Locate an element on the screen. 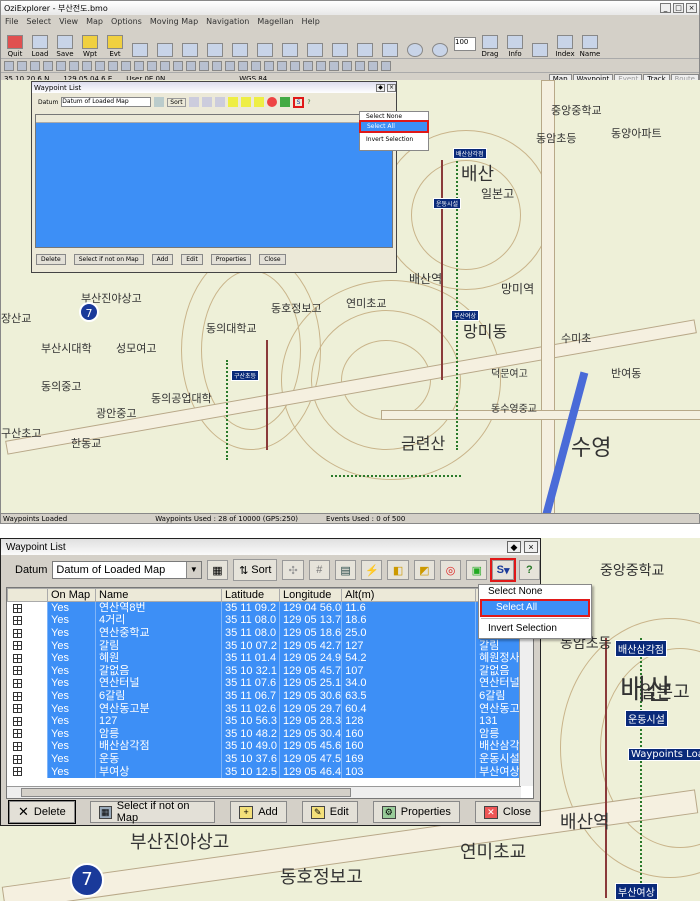  table-row: Yes 127 35 10 56.3 129 05 28.3 128 131 is located at coordinates (264, 721).